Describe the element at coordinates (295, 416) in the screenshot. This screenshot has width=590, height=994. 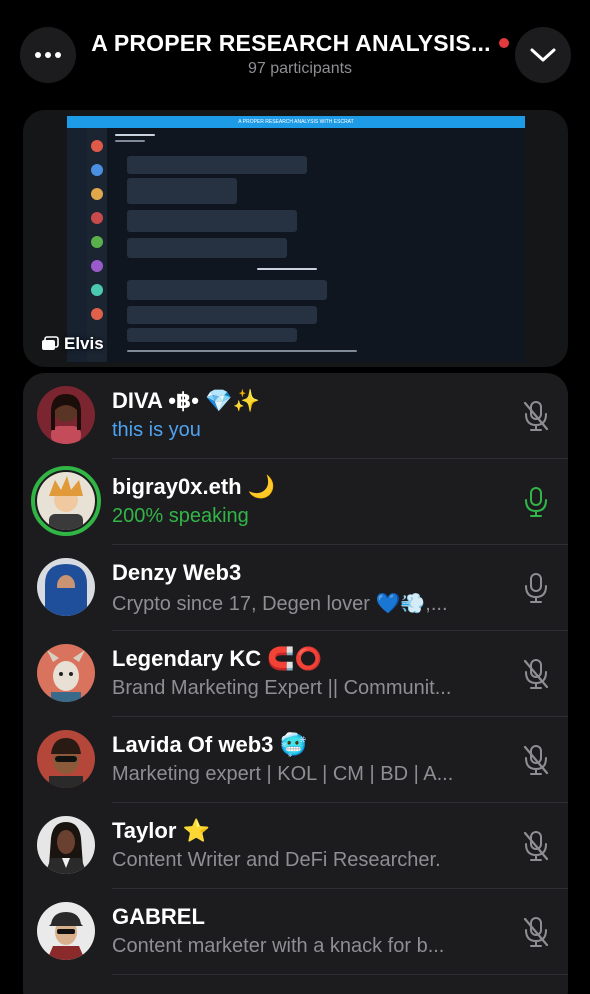
I see `participant-row: DIVA •฿• 💎✨ this is you` at that location.